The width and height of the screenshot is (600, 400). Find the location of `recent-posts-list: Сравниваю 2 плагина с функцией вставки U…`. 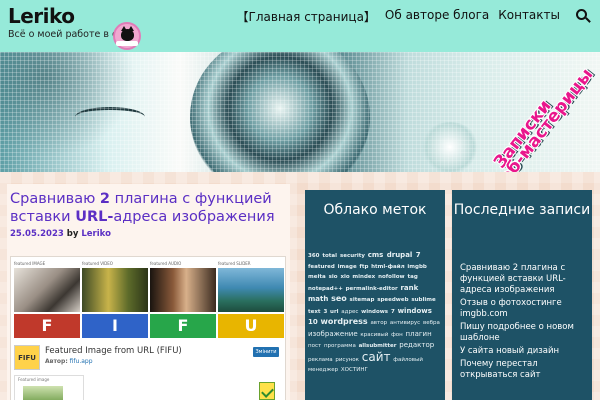

recent-posts-list: Сравниваю 2 плагина с функцией вставки U… is located at coordinates (523, 323).